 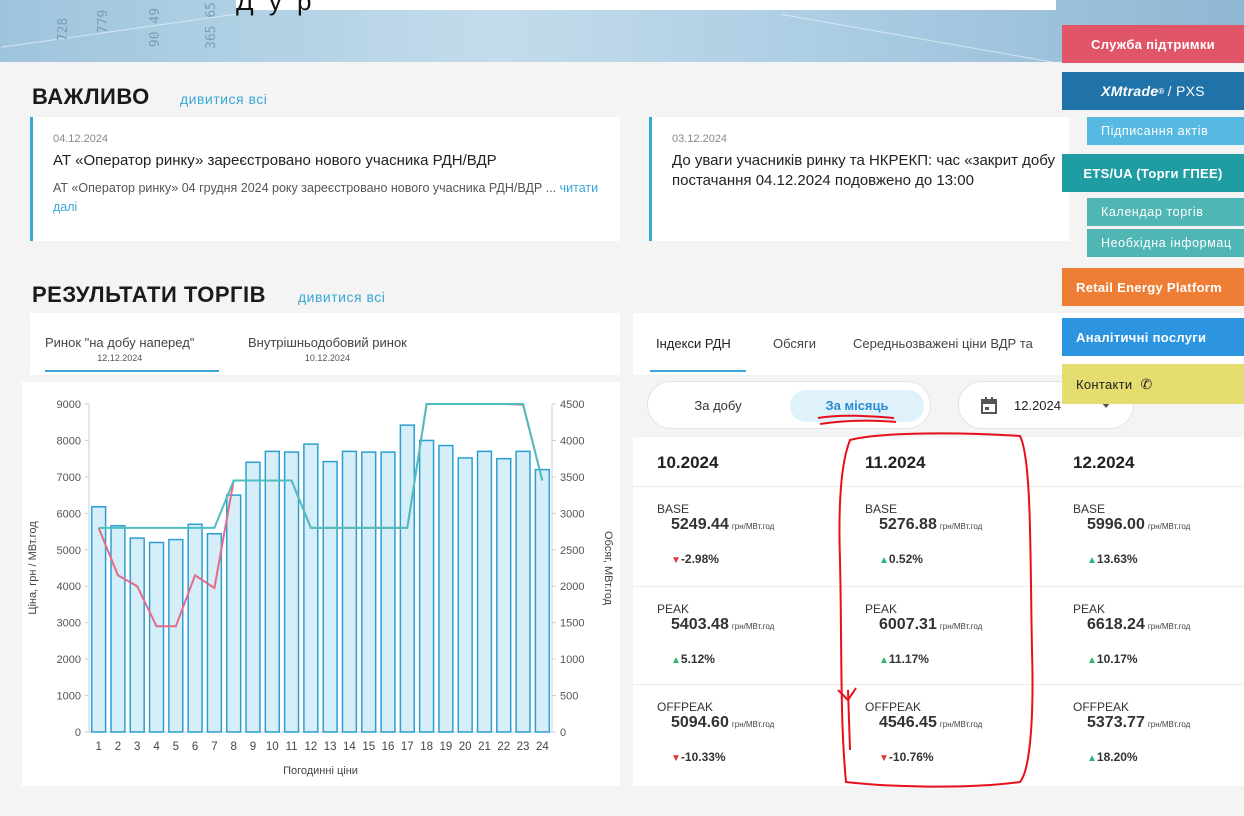 I want to click on annotation-circle, so click(x=936, y=610).